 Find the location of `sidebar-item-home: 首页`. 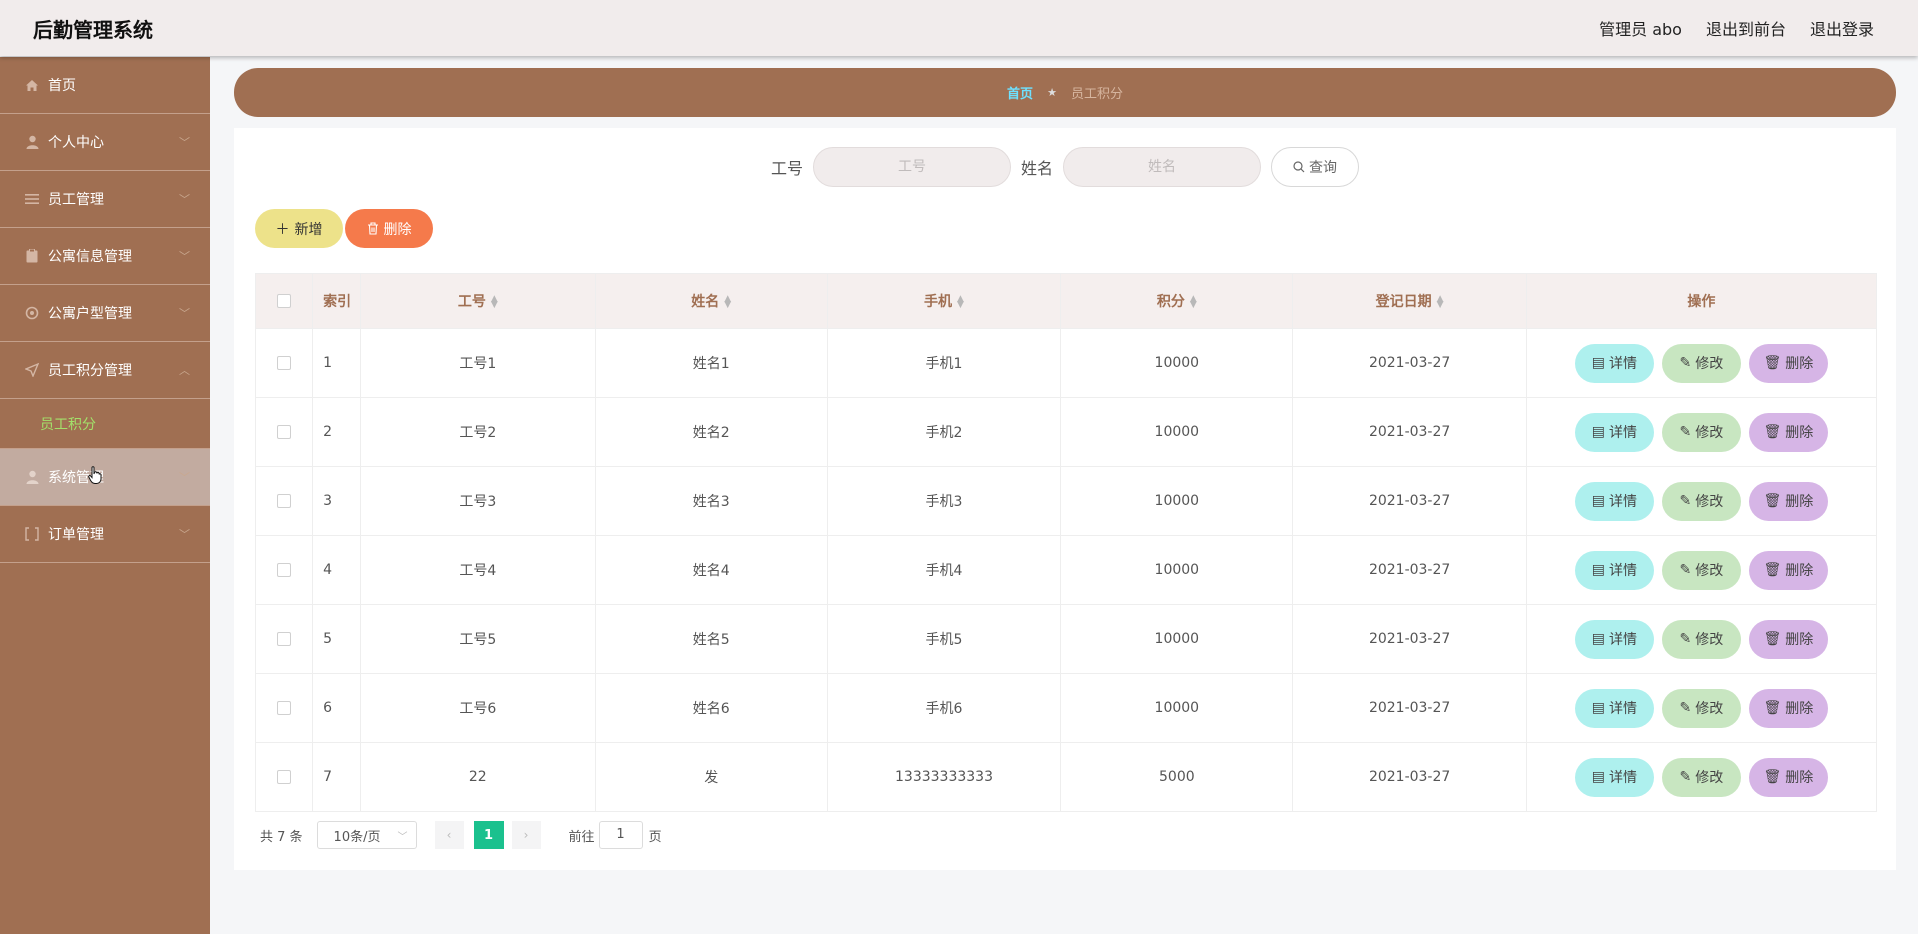

sidebar-item-home: 首页 is located at coordinates (105, 85).